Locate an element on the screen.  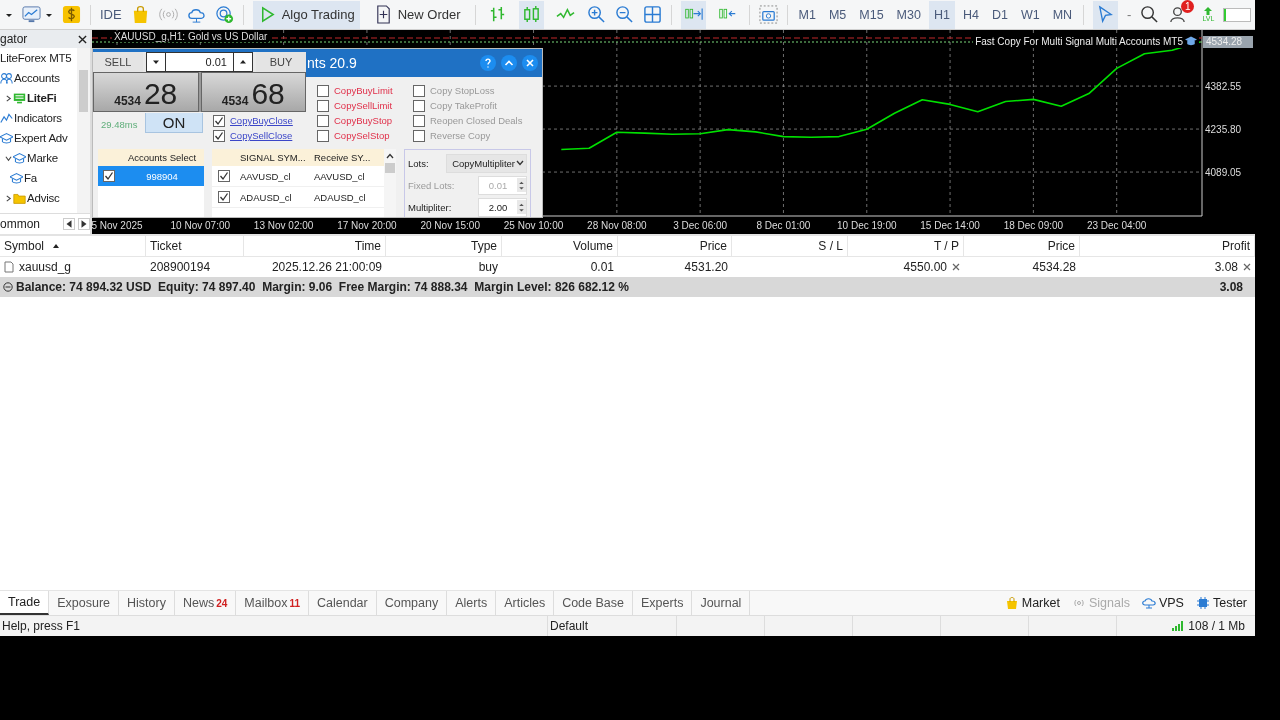
timeframe-button: M1 is located at coordinates (807, 14).